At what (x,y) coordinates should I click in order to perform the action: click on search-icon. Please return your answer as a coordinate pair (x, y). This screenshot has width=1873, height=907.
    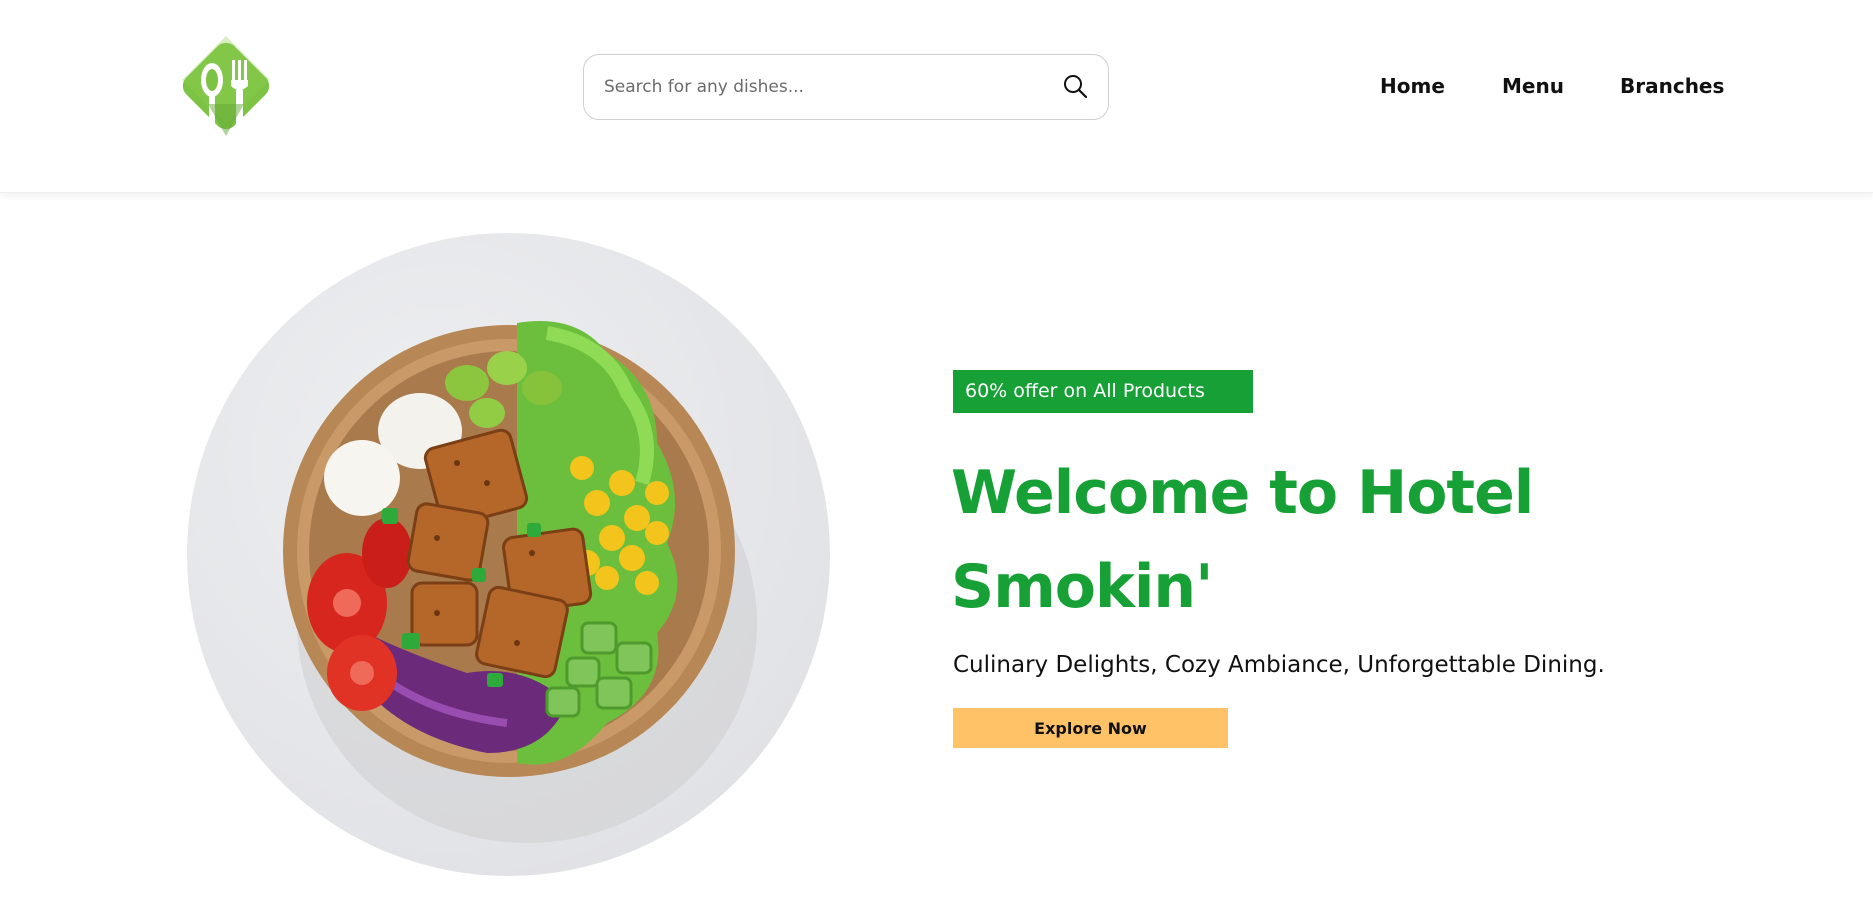
    Looking at the image, I should click on (1075, 86).